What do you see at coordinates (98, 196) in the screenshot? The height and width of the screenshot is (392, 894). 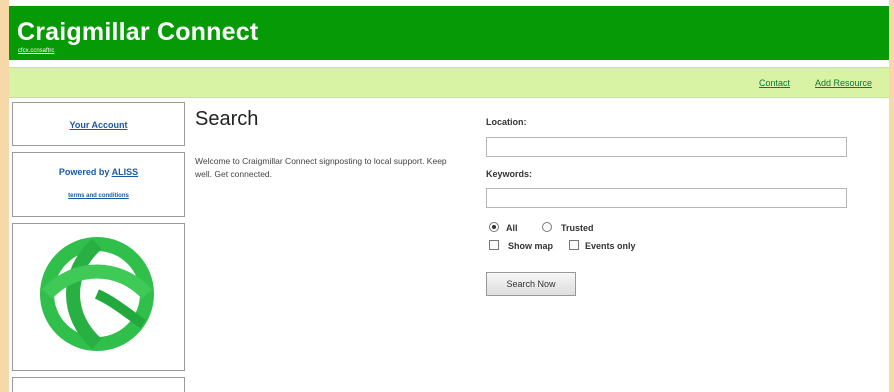 I see `terms-link: terms and conditions` at bounding box center [98, 196].